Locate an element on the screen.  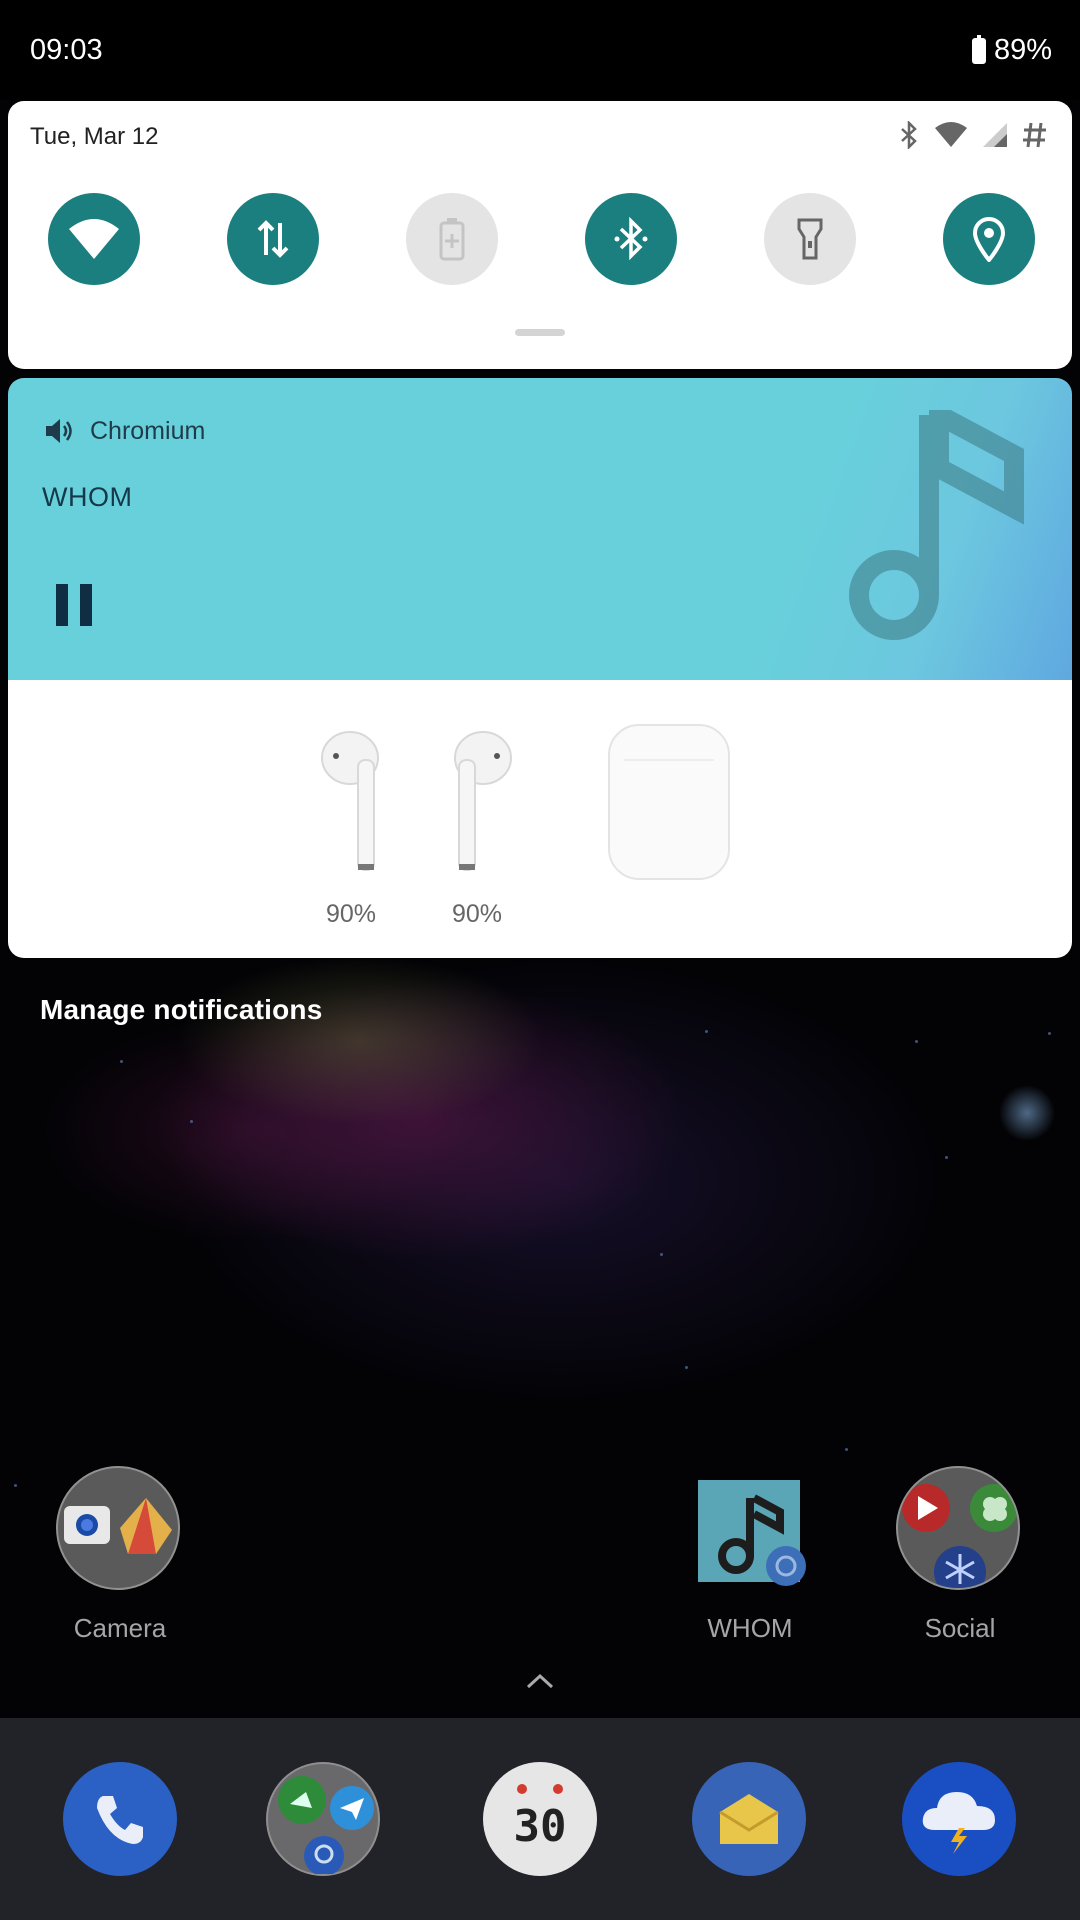
right-airpod-icon is located at coordinates (480, 804).